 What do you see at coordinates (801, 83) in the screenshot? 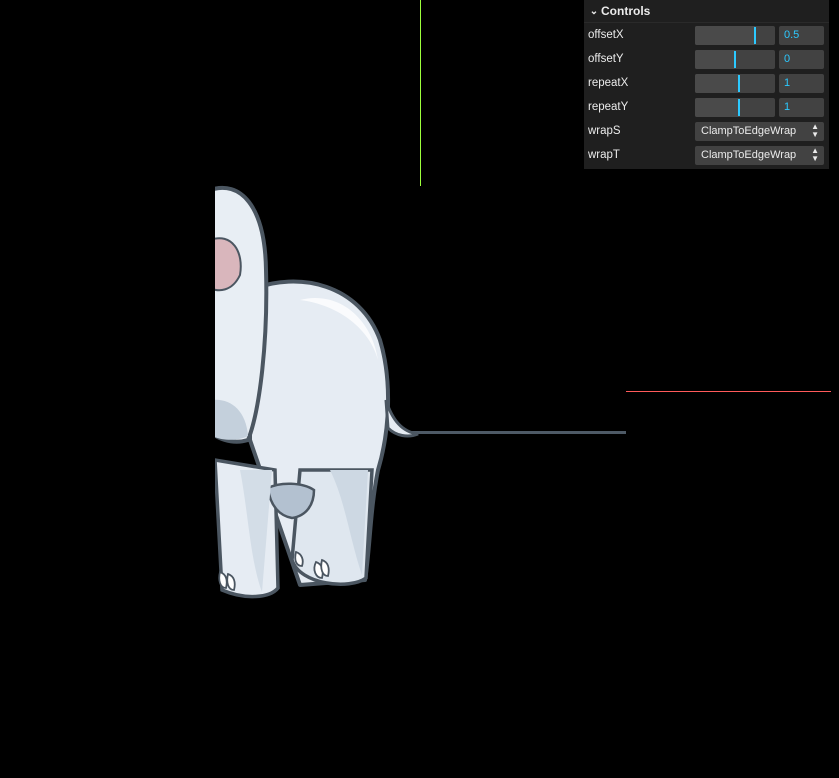
I see `repeatx-input: 1` at bounding box center [801, 83].